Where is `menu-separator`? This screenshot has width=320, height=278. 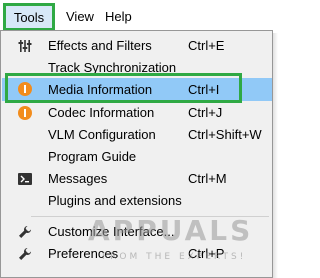 menu-separator is located at coordinates (150, 216).